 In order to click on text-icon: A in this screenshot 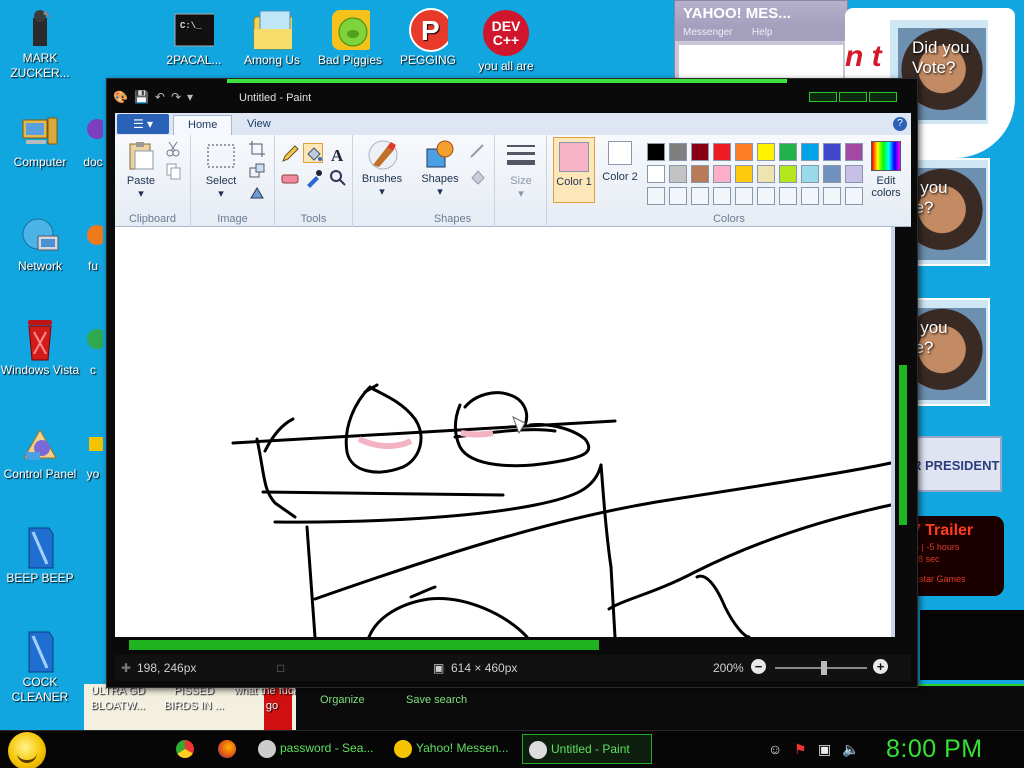, I will do `click(337, 154)`.